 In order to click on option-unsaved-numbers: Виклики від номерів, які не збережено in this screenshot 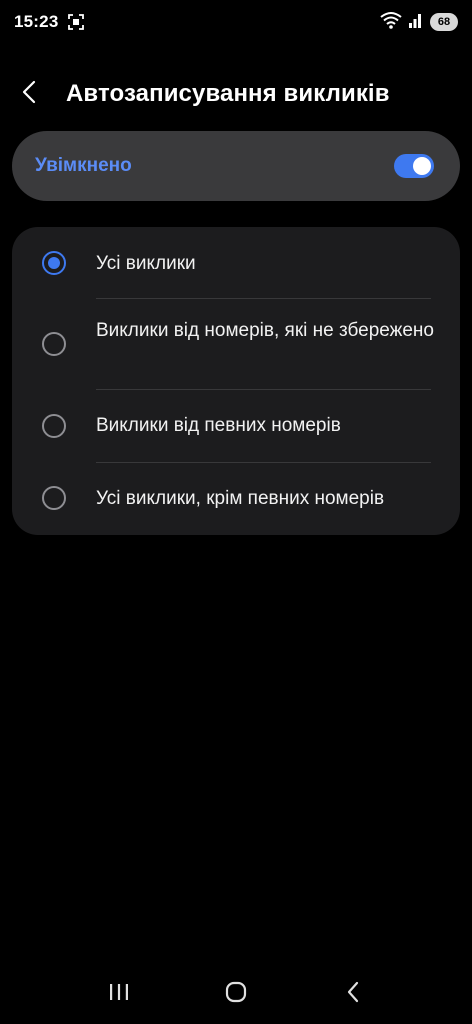, I will do `click(236, 344)`.